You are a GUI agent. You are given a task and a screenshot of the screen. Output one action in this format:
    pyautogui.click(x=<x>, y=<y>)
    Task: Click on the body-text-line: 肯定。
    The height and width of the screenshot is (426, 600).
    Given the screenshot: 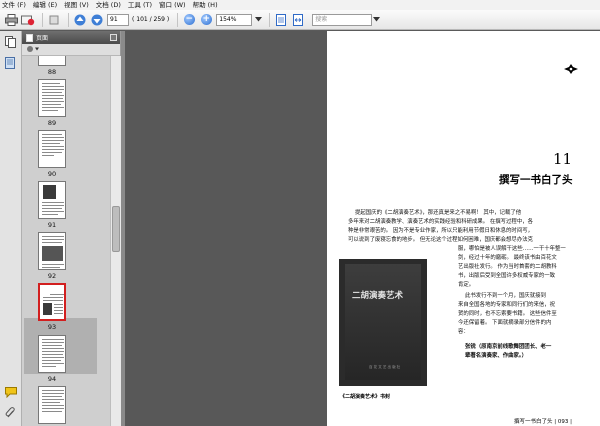 What is the action you would take?
    pyautogui.click(x=466, y=285)
    